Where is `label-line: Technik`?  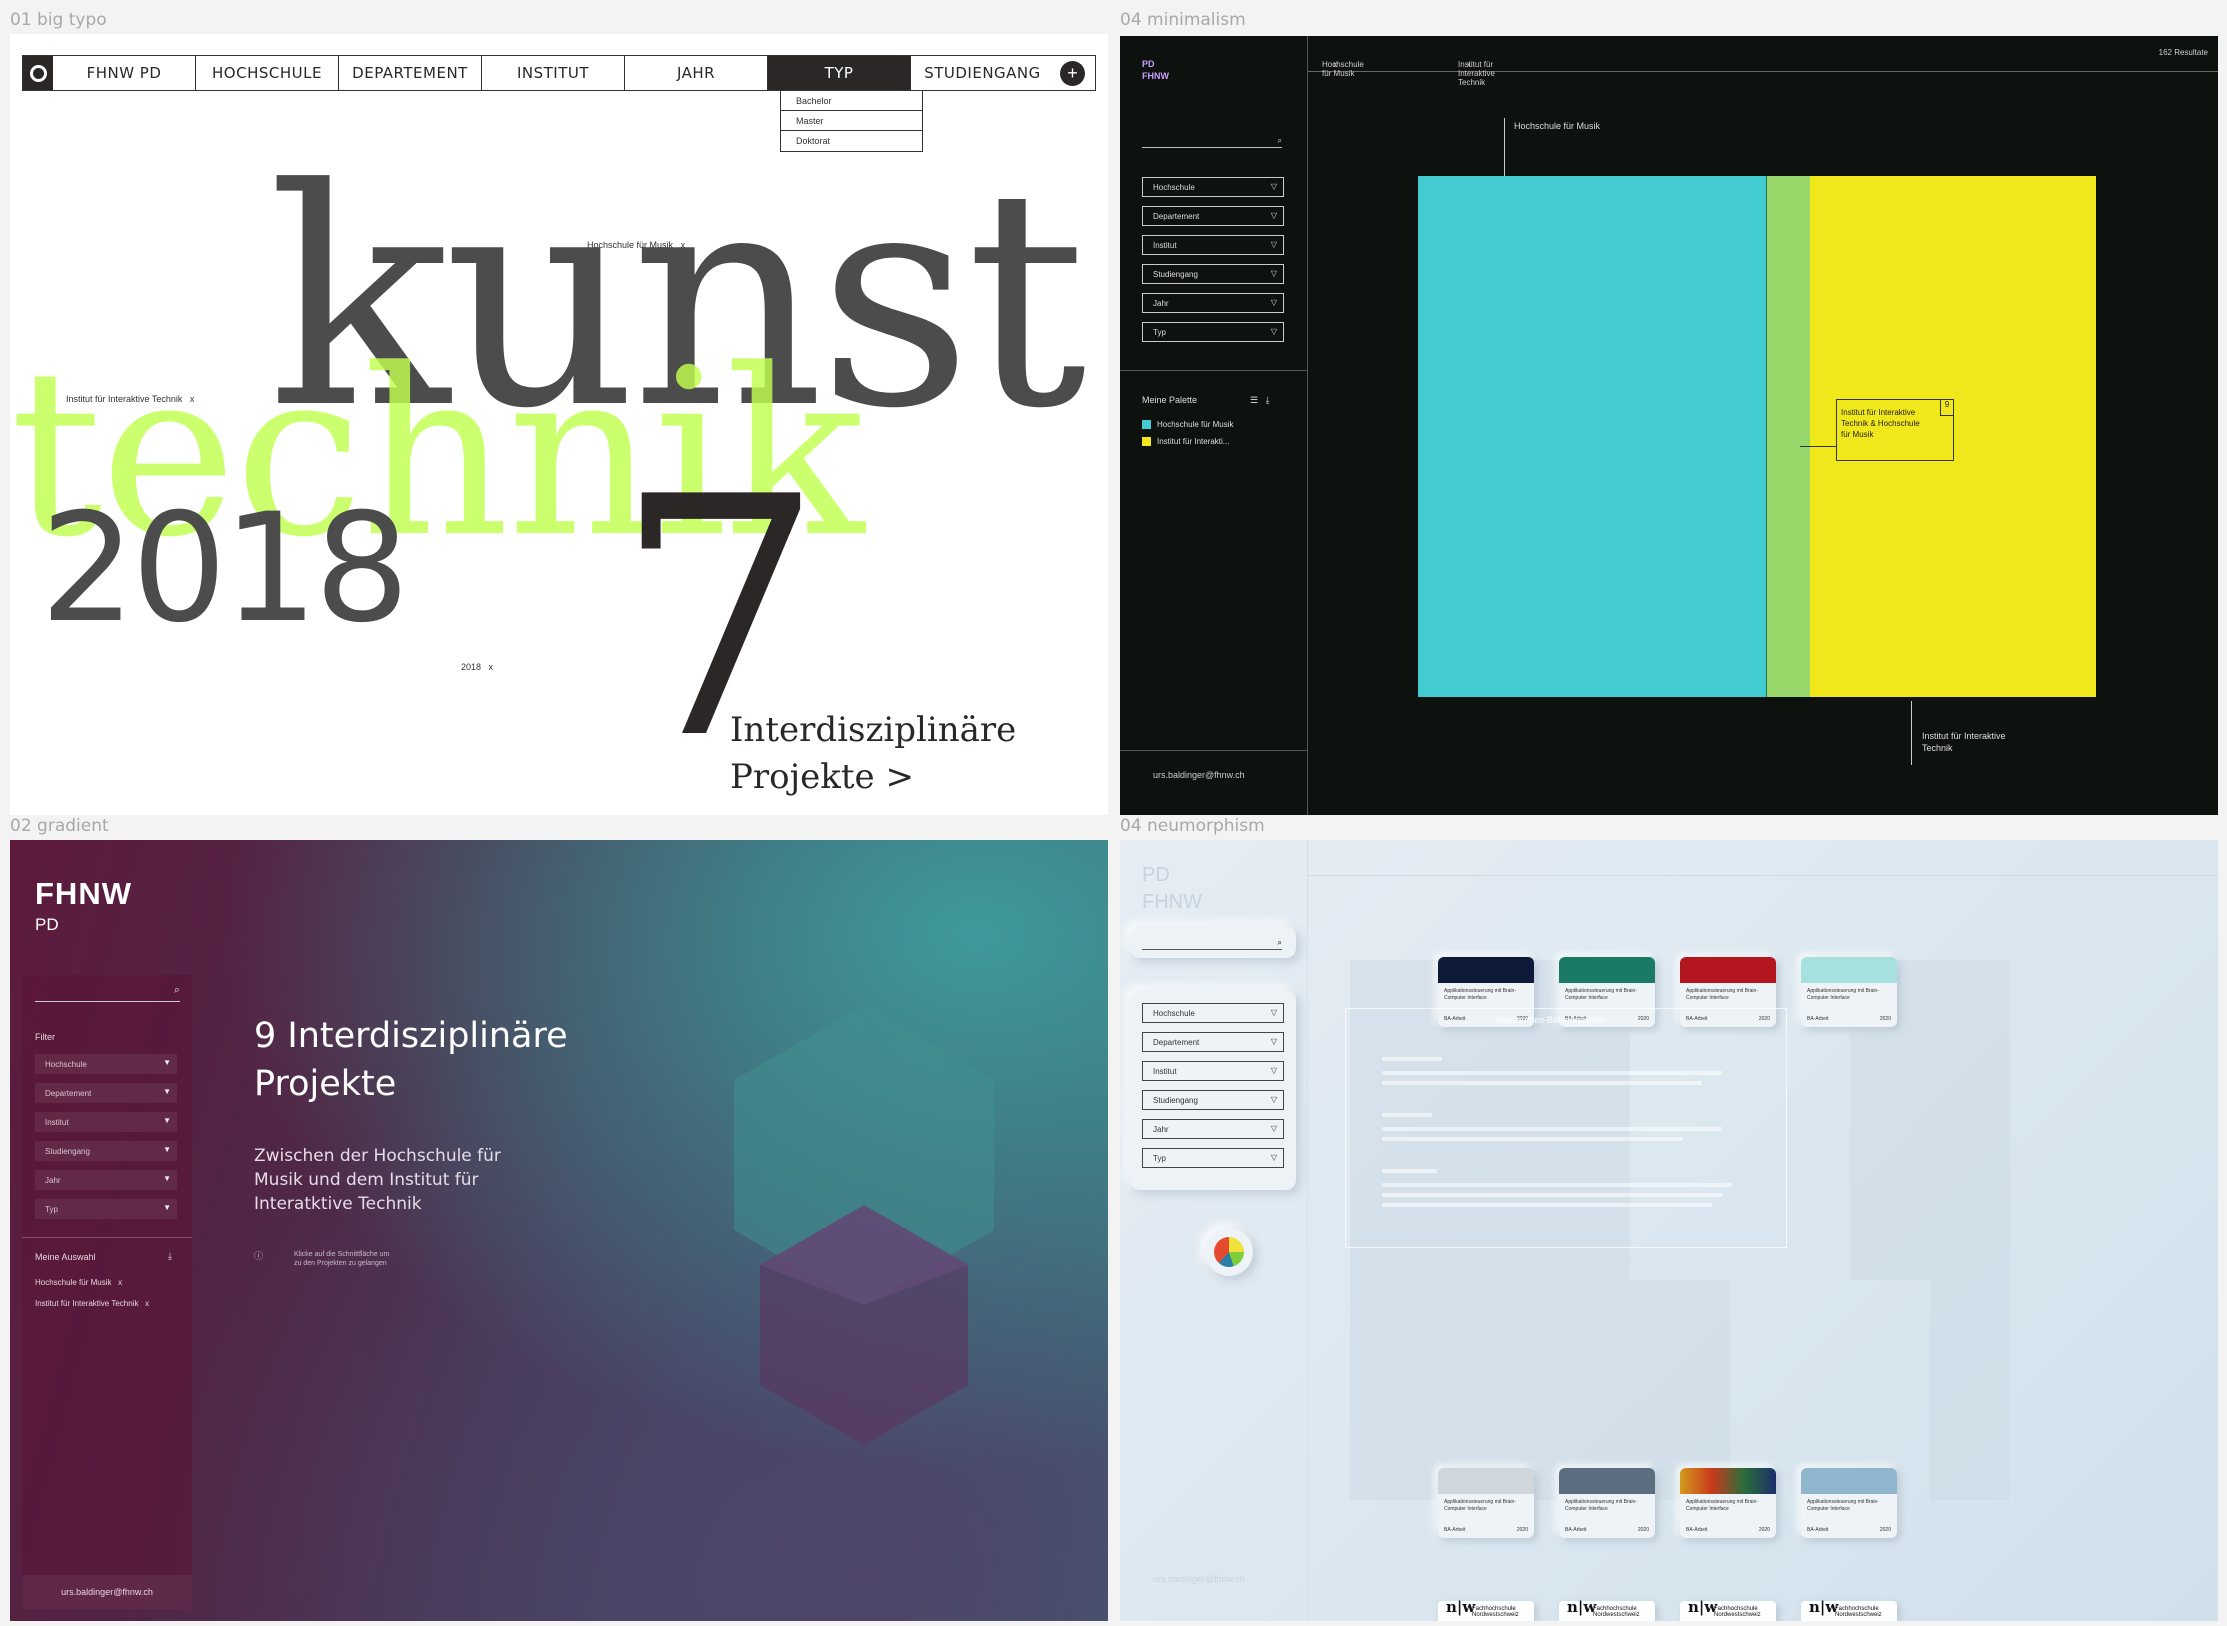
label-line: Technik is located at coordinates (1937, 748).